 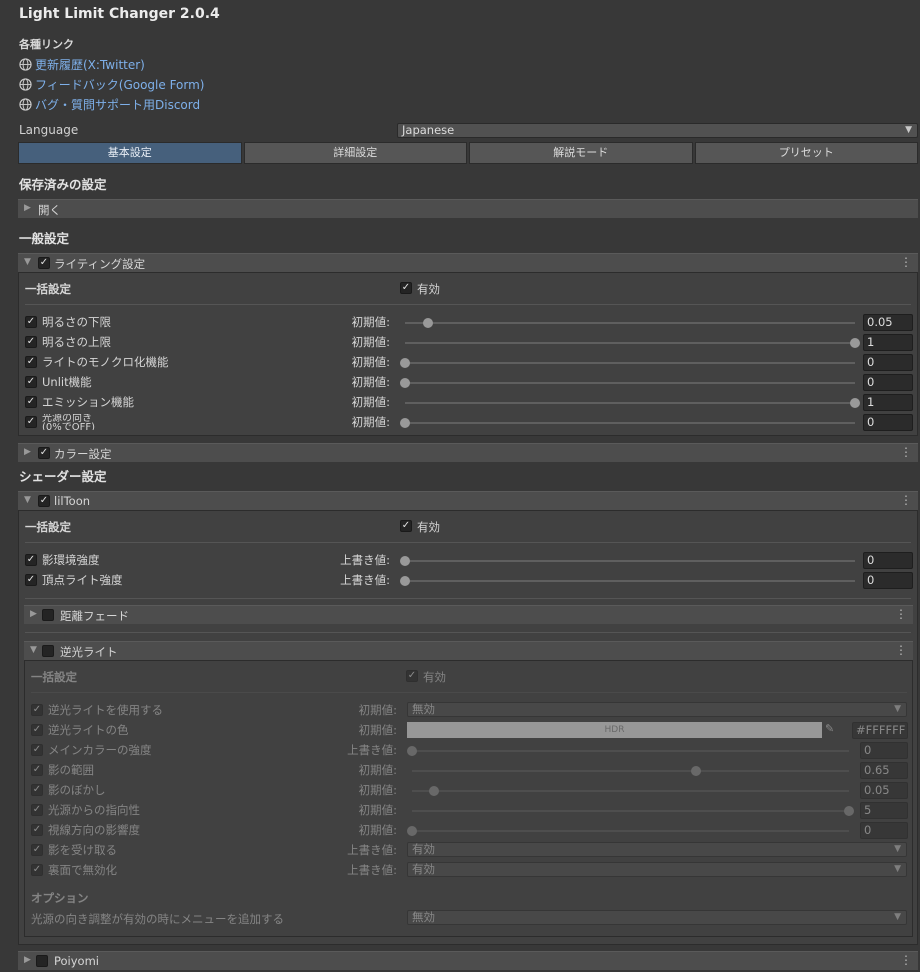 I want to click on distance-fade-label: 距離フェード, so click(x=94, y=616).